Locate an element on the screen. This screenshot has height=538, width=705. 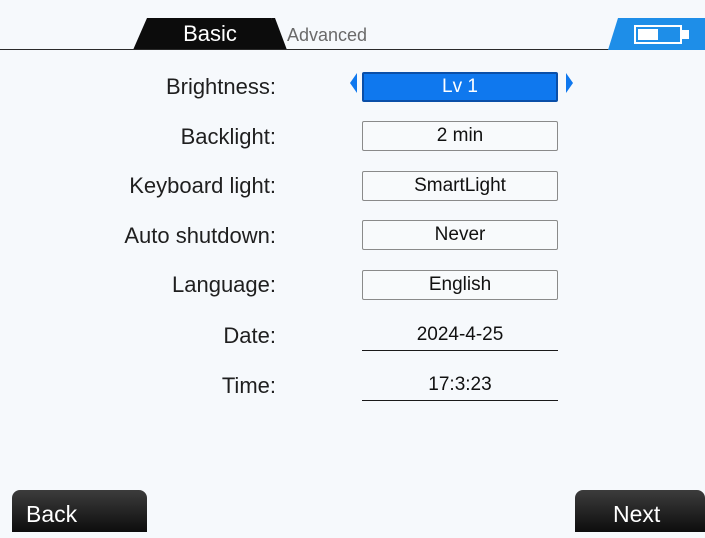
arrow-left-icon is located at coordinates (353, 83).